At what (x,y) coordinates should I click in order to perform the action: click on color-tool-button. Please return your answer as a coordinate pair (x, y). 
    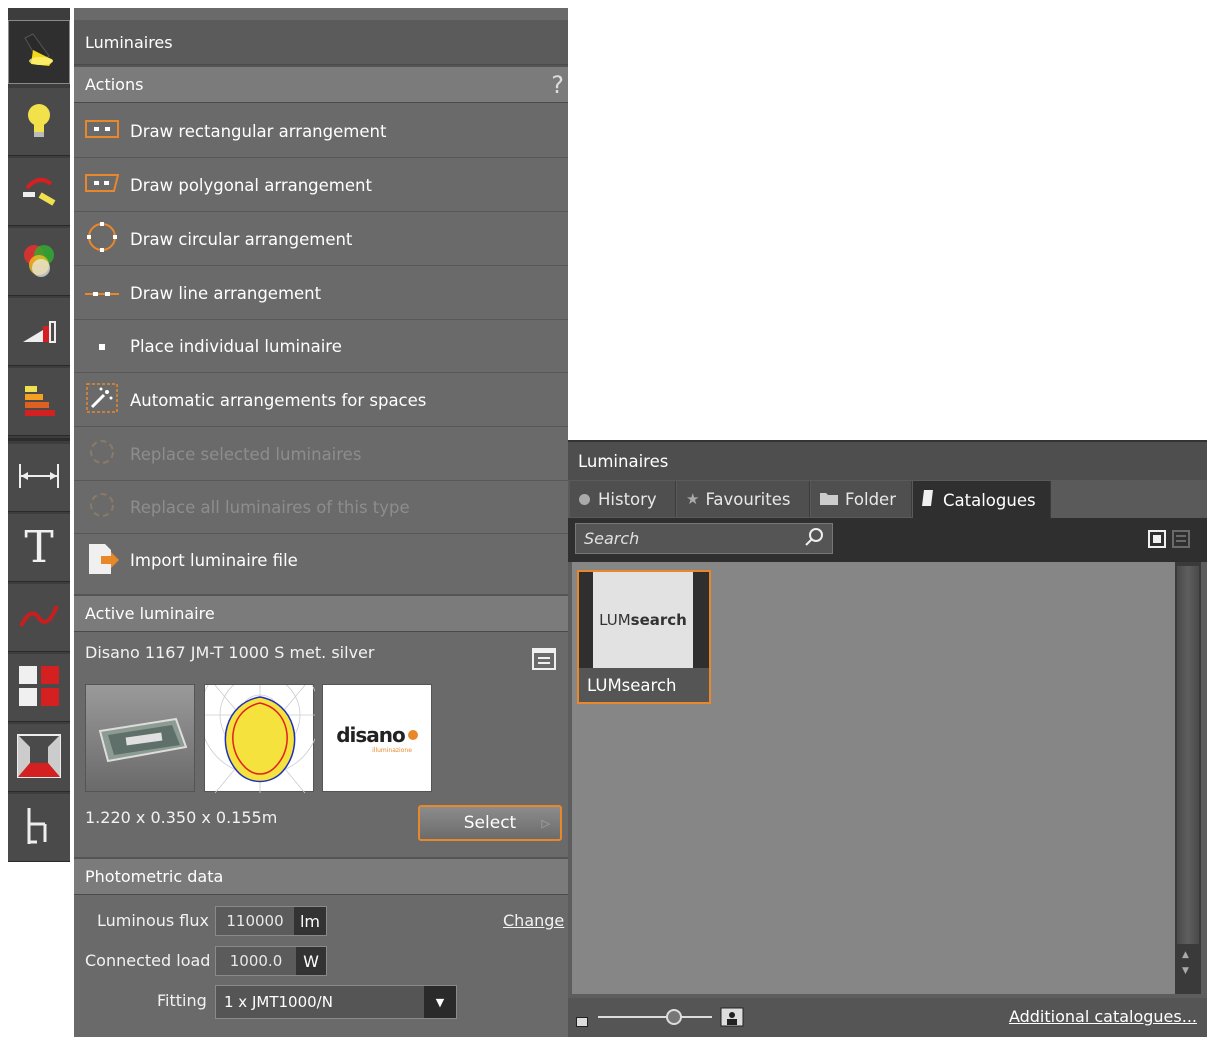
    Looking at the image, I should click on (39, 262).